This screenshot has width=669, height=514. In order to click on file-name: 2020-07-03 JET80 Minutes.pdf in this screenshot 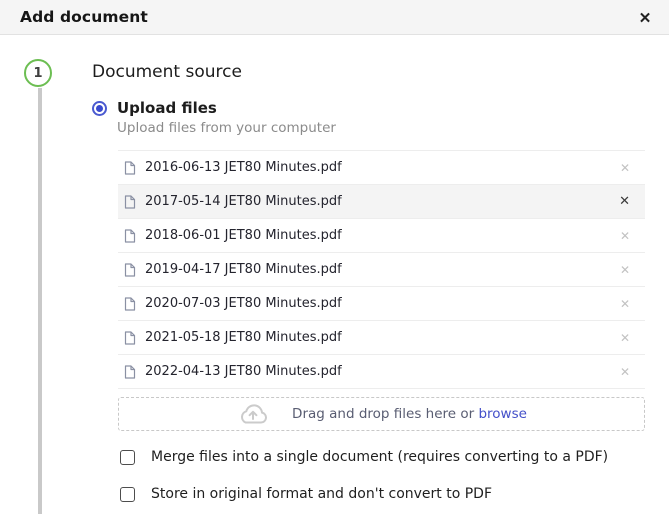, I will do `click(243, 303)`.